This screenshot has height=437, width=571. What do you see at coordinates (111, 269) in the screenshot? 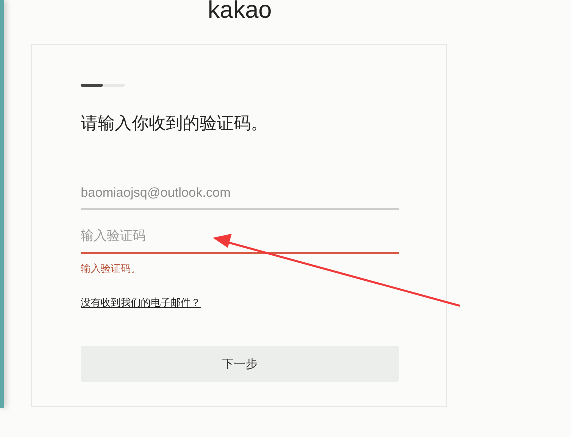
I see `error-message: 输入验证码。` at bounding box center [111, 269].